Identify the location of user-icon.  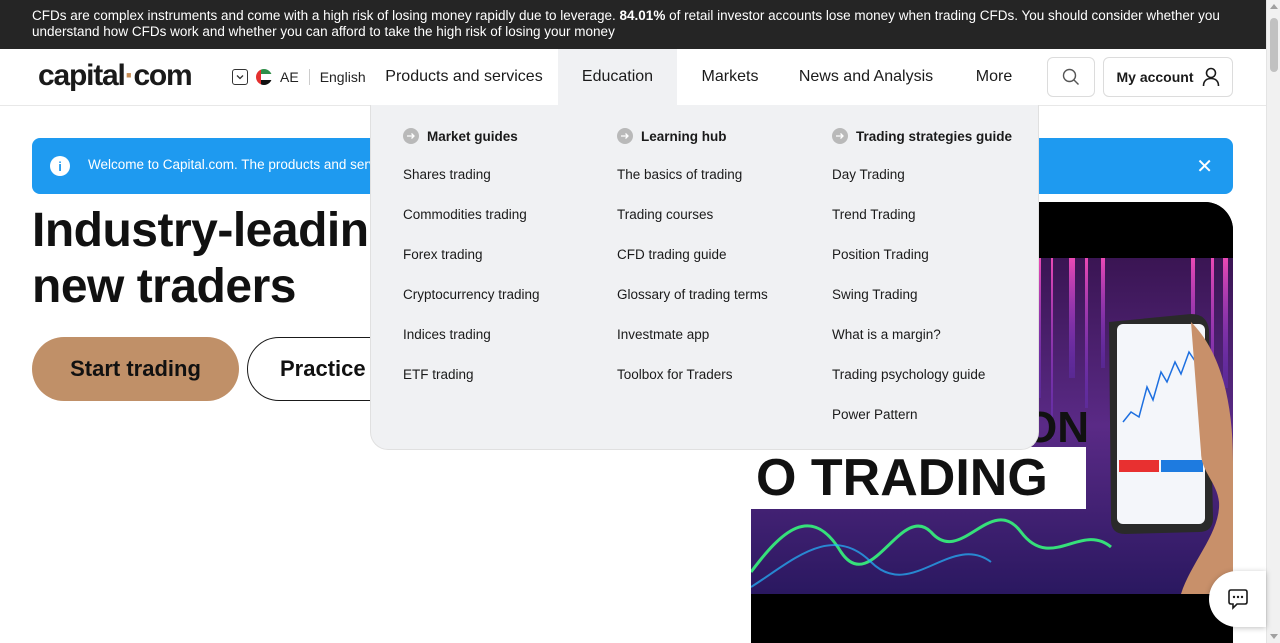
(1210, 77).